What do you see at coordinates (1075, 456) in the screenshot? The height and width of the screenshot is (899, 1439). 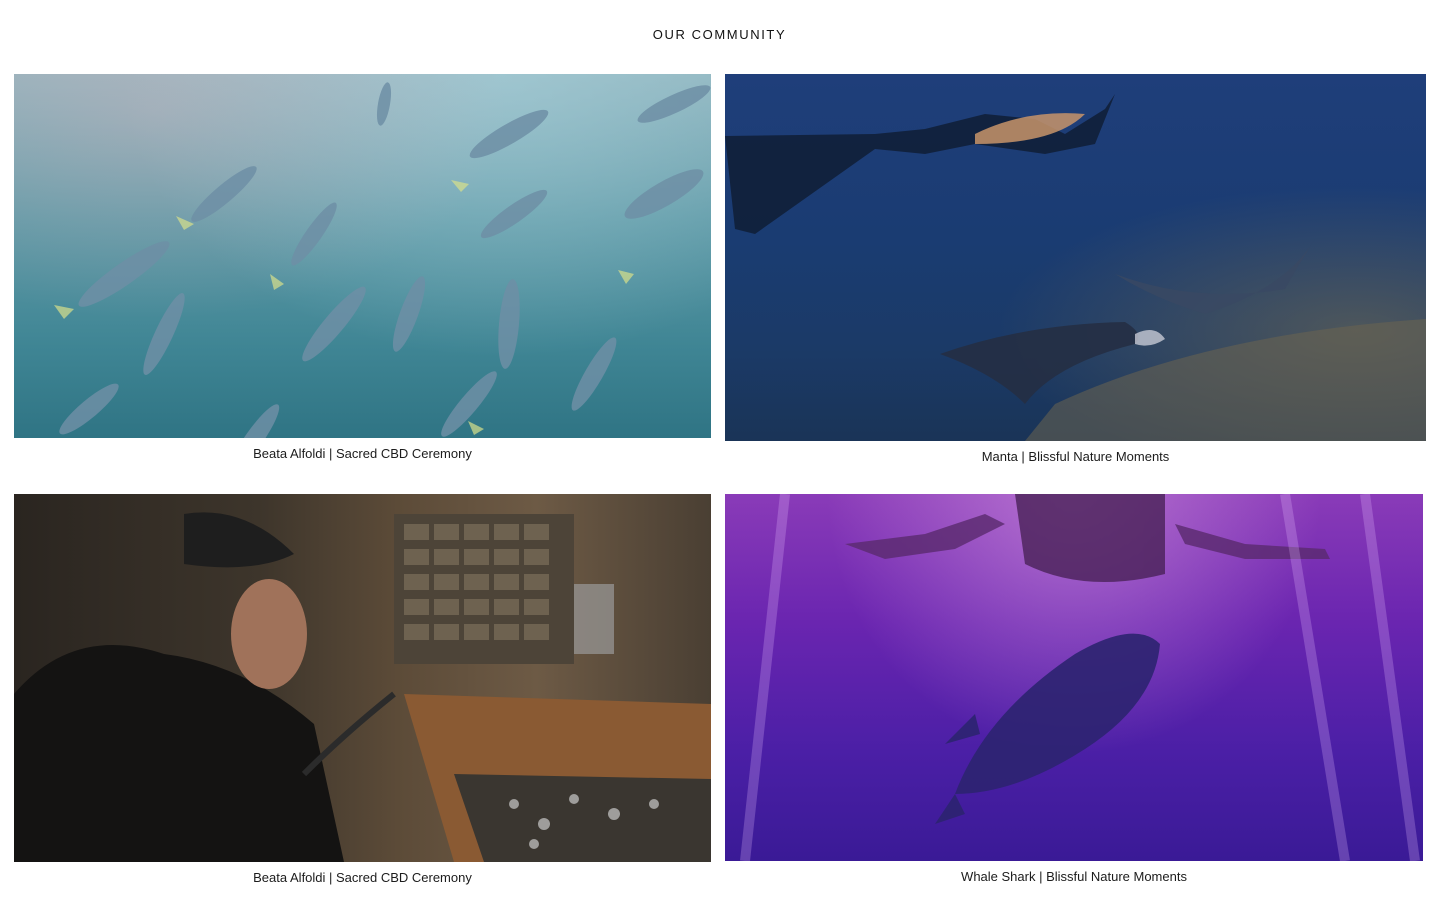 I see `video-caption: Manta | Blissful Nature Moments` at bounding box center [1075, 456].